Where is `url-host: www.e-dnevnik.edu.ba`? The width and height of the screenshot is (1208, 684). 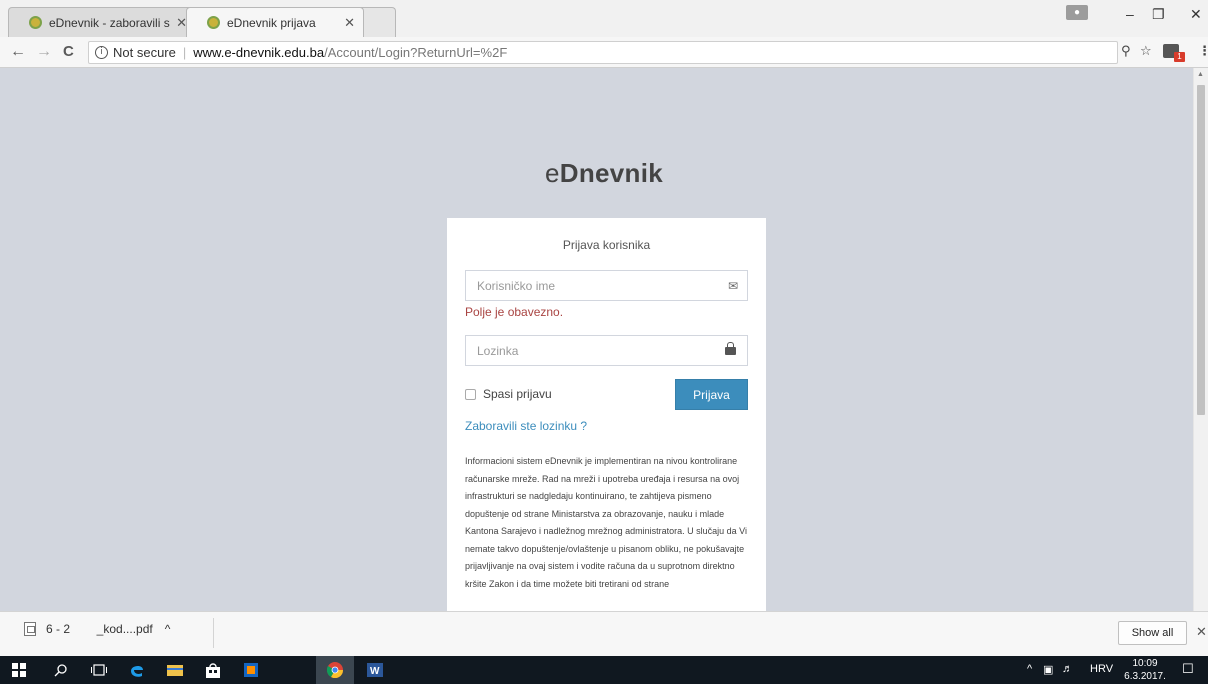 url-host: www.e-dnevnik.edu.ba is located at coordinates (259, 52).